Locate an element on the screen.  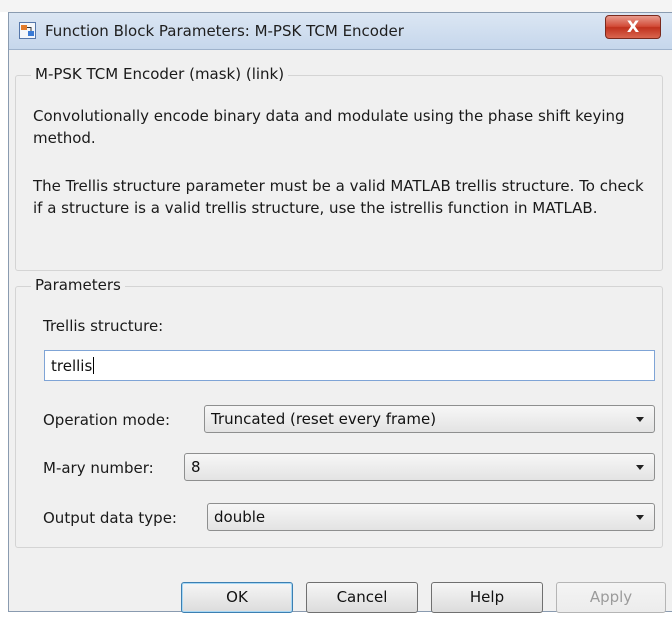
output-data-type-label: Output data type: is located at coordinates (110, 518).